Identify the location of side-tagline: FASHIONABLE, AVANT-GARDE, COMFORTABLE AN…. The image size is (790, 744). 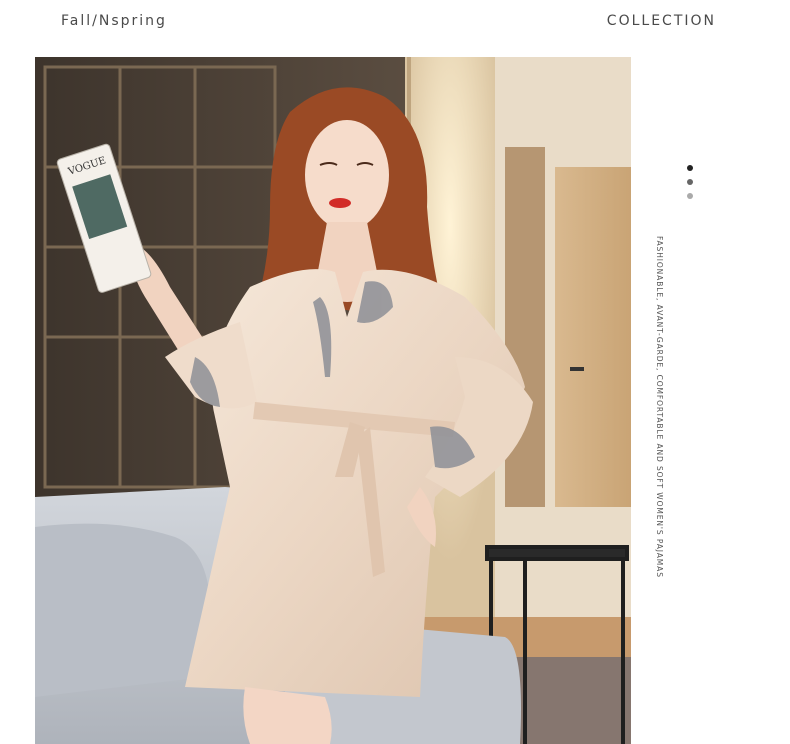
(659, 407).